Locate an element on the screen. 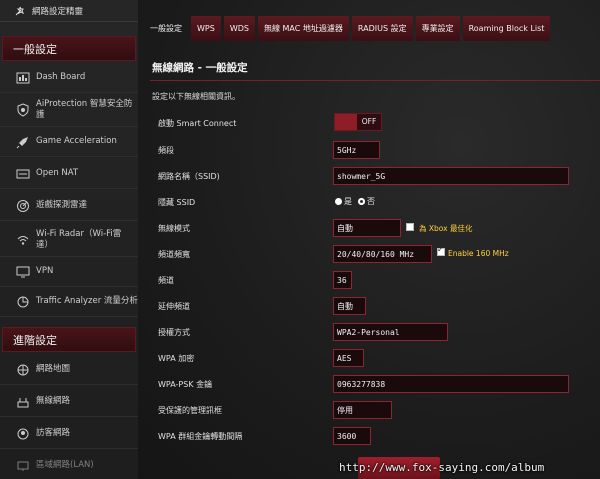  page-title: 無線網路 - 一般設定 is located at coordinates (200, 68).